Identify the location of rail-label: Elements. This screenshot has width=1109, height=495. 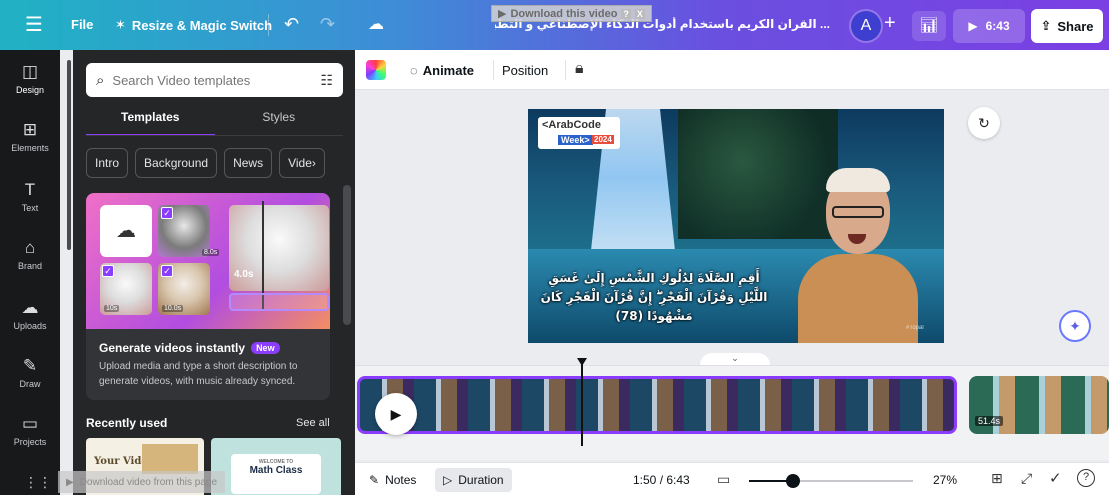
(30, 148).